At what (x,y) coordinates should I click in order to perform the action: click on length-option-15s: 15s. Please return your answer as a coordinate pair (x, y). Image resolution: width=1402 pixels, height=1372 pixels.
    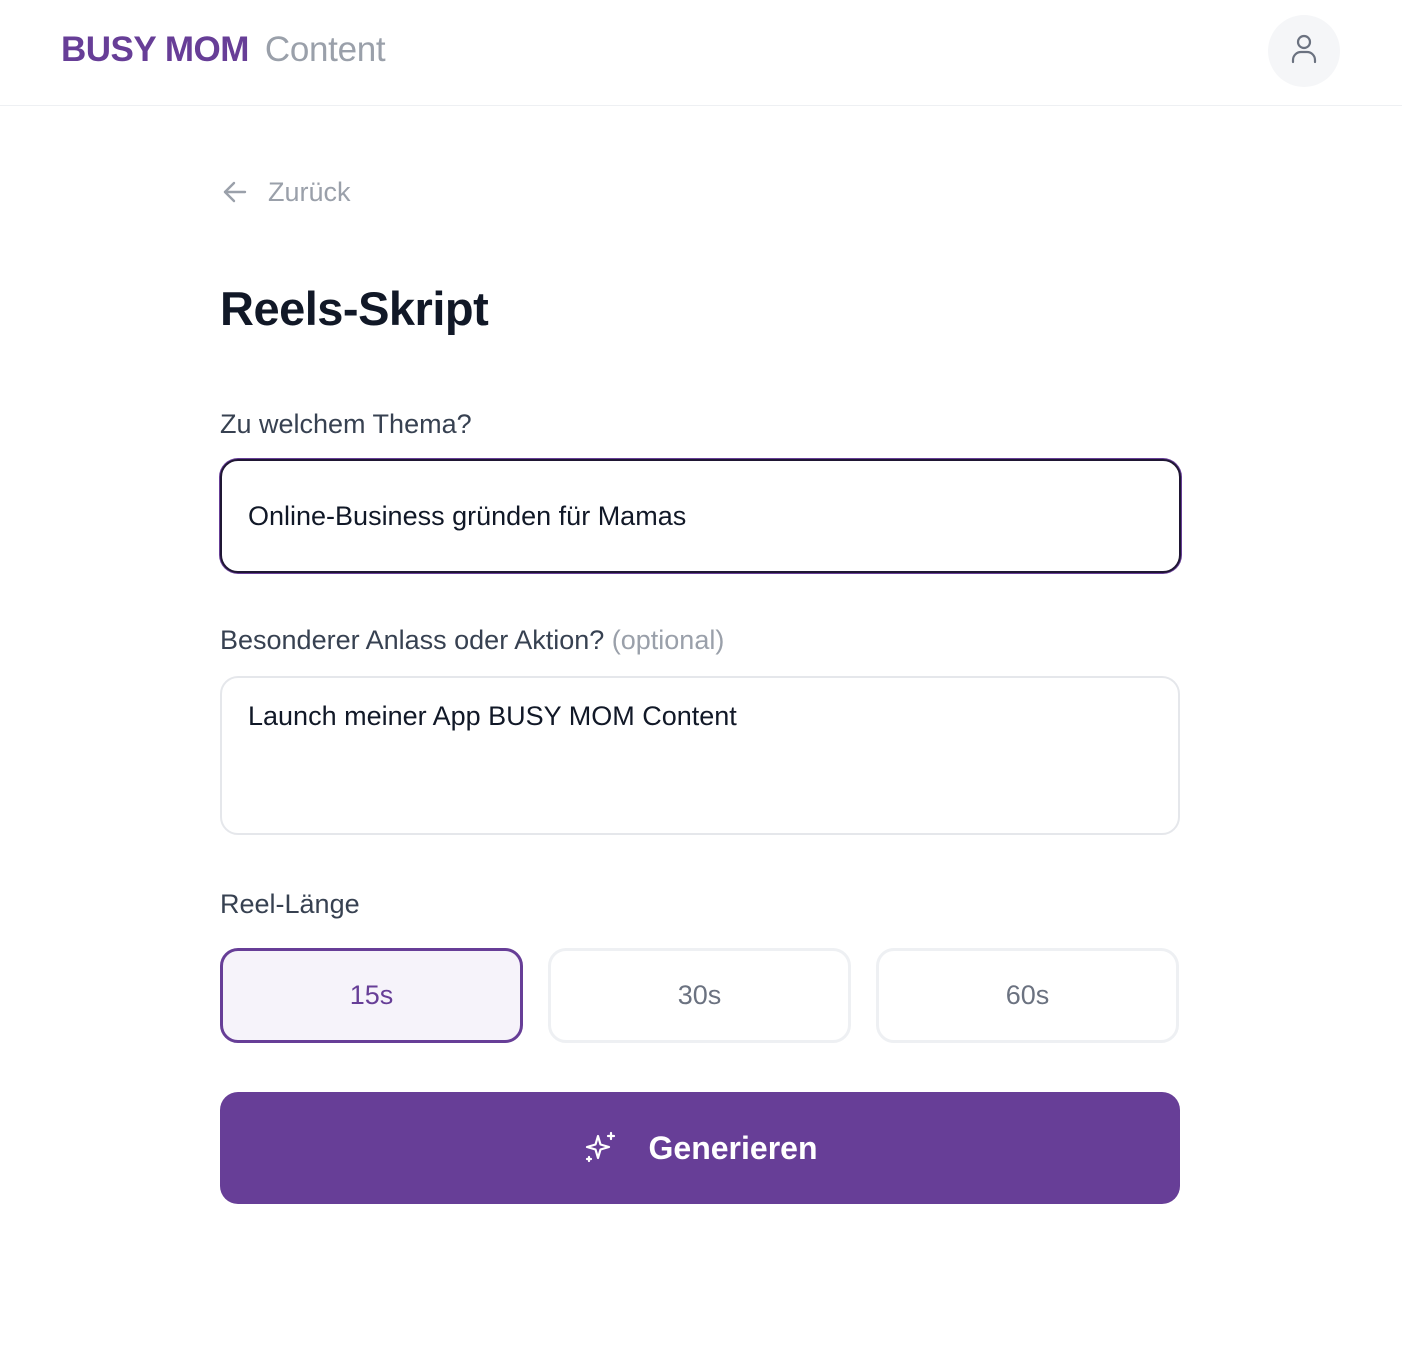
    Looking at the image, I should click on (371, 995).